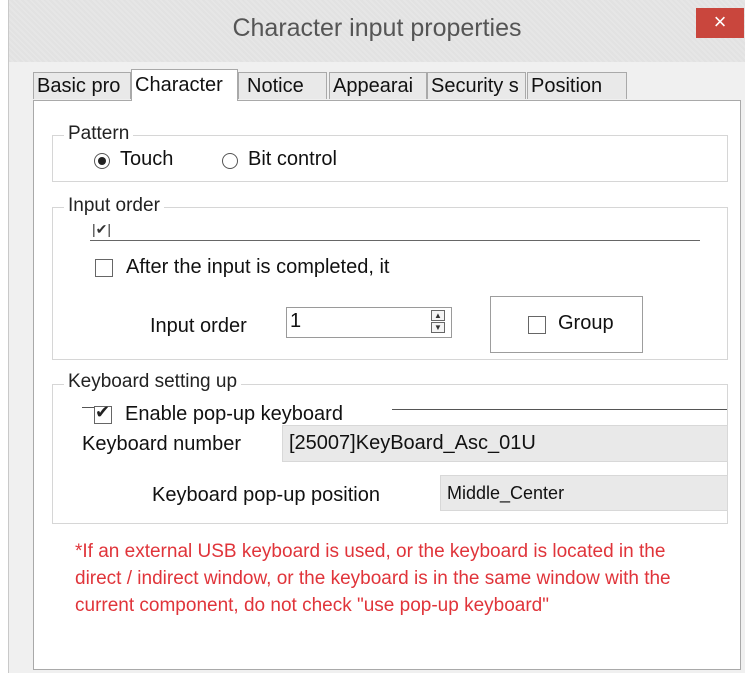  Describe the element at coordinates (559, 409) in the screenshot. I see `keyboard-row-line-right` at that location.